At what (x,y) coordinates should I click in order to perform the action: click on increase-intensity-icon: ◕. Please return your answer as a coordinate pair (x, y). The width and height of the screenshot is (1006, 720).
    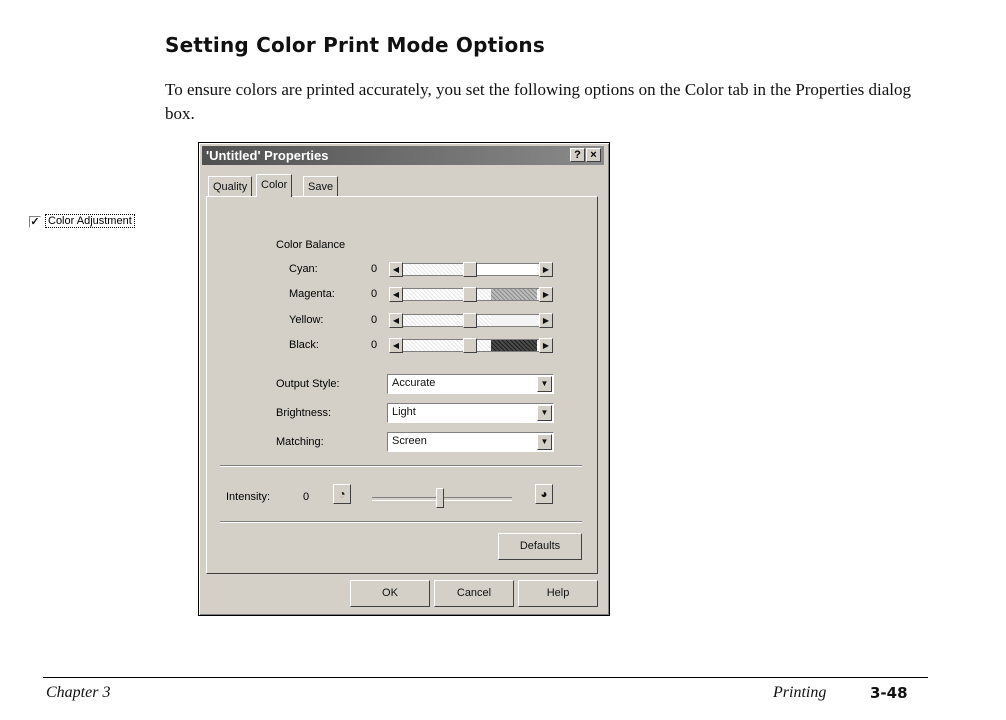
    Looking at the image, I should click on (544, 494).